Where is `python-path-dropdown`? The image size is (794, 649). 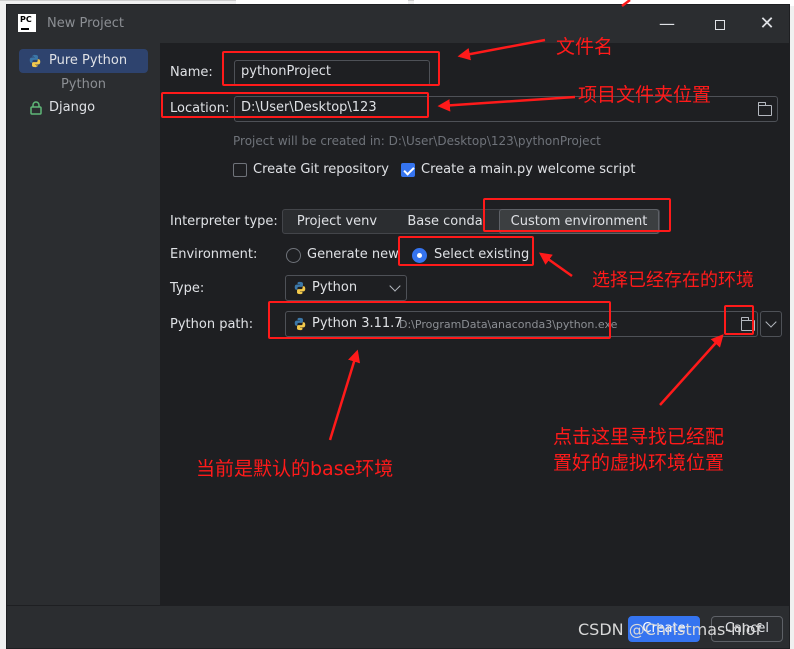
python-path-dropdown is located at coordinates (771, 324).